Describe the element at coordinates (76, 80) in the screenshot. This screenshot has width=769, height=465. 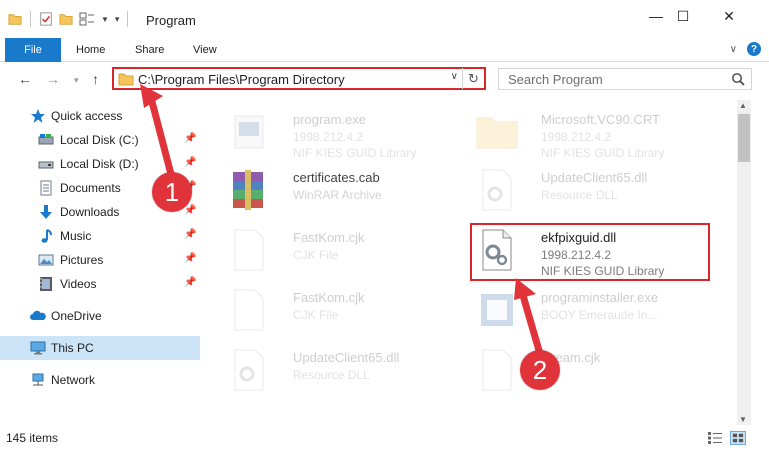
I see `recent-locations-icon: ▾` at that location.